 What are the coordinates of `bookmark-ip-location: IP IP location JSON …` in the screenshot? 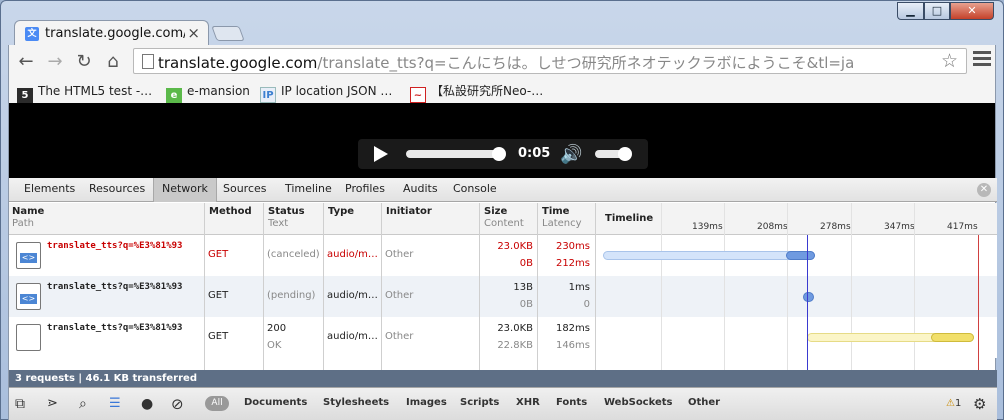 It's located at (326, 92).